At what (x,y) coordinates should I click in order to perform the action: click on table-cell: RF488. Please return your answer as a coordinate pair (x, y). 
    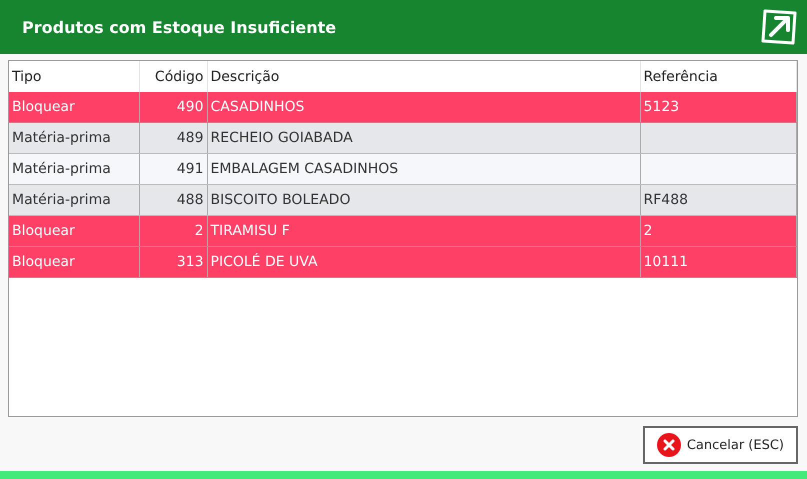
    Looking at the image, I should click on (666, 200).